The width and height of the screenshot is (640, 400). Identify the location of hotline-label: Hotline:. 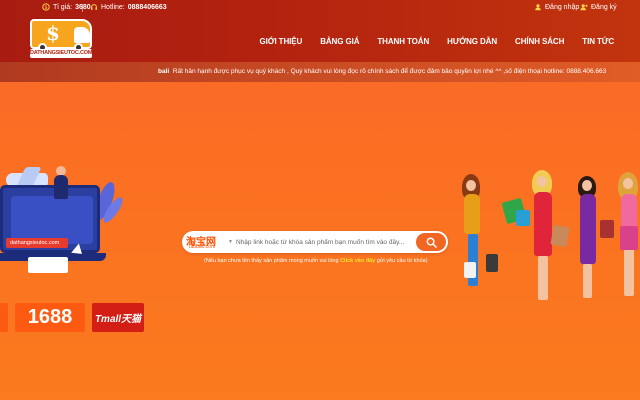
(113, 7).